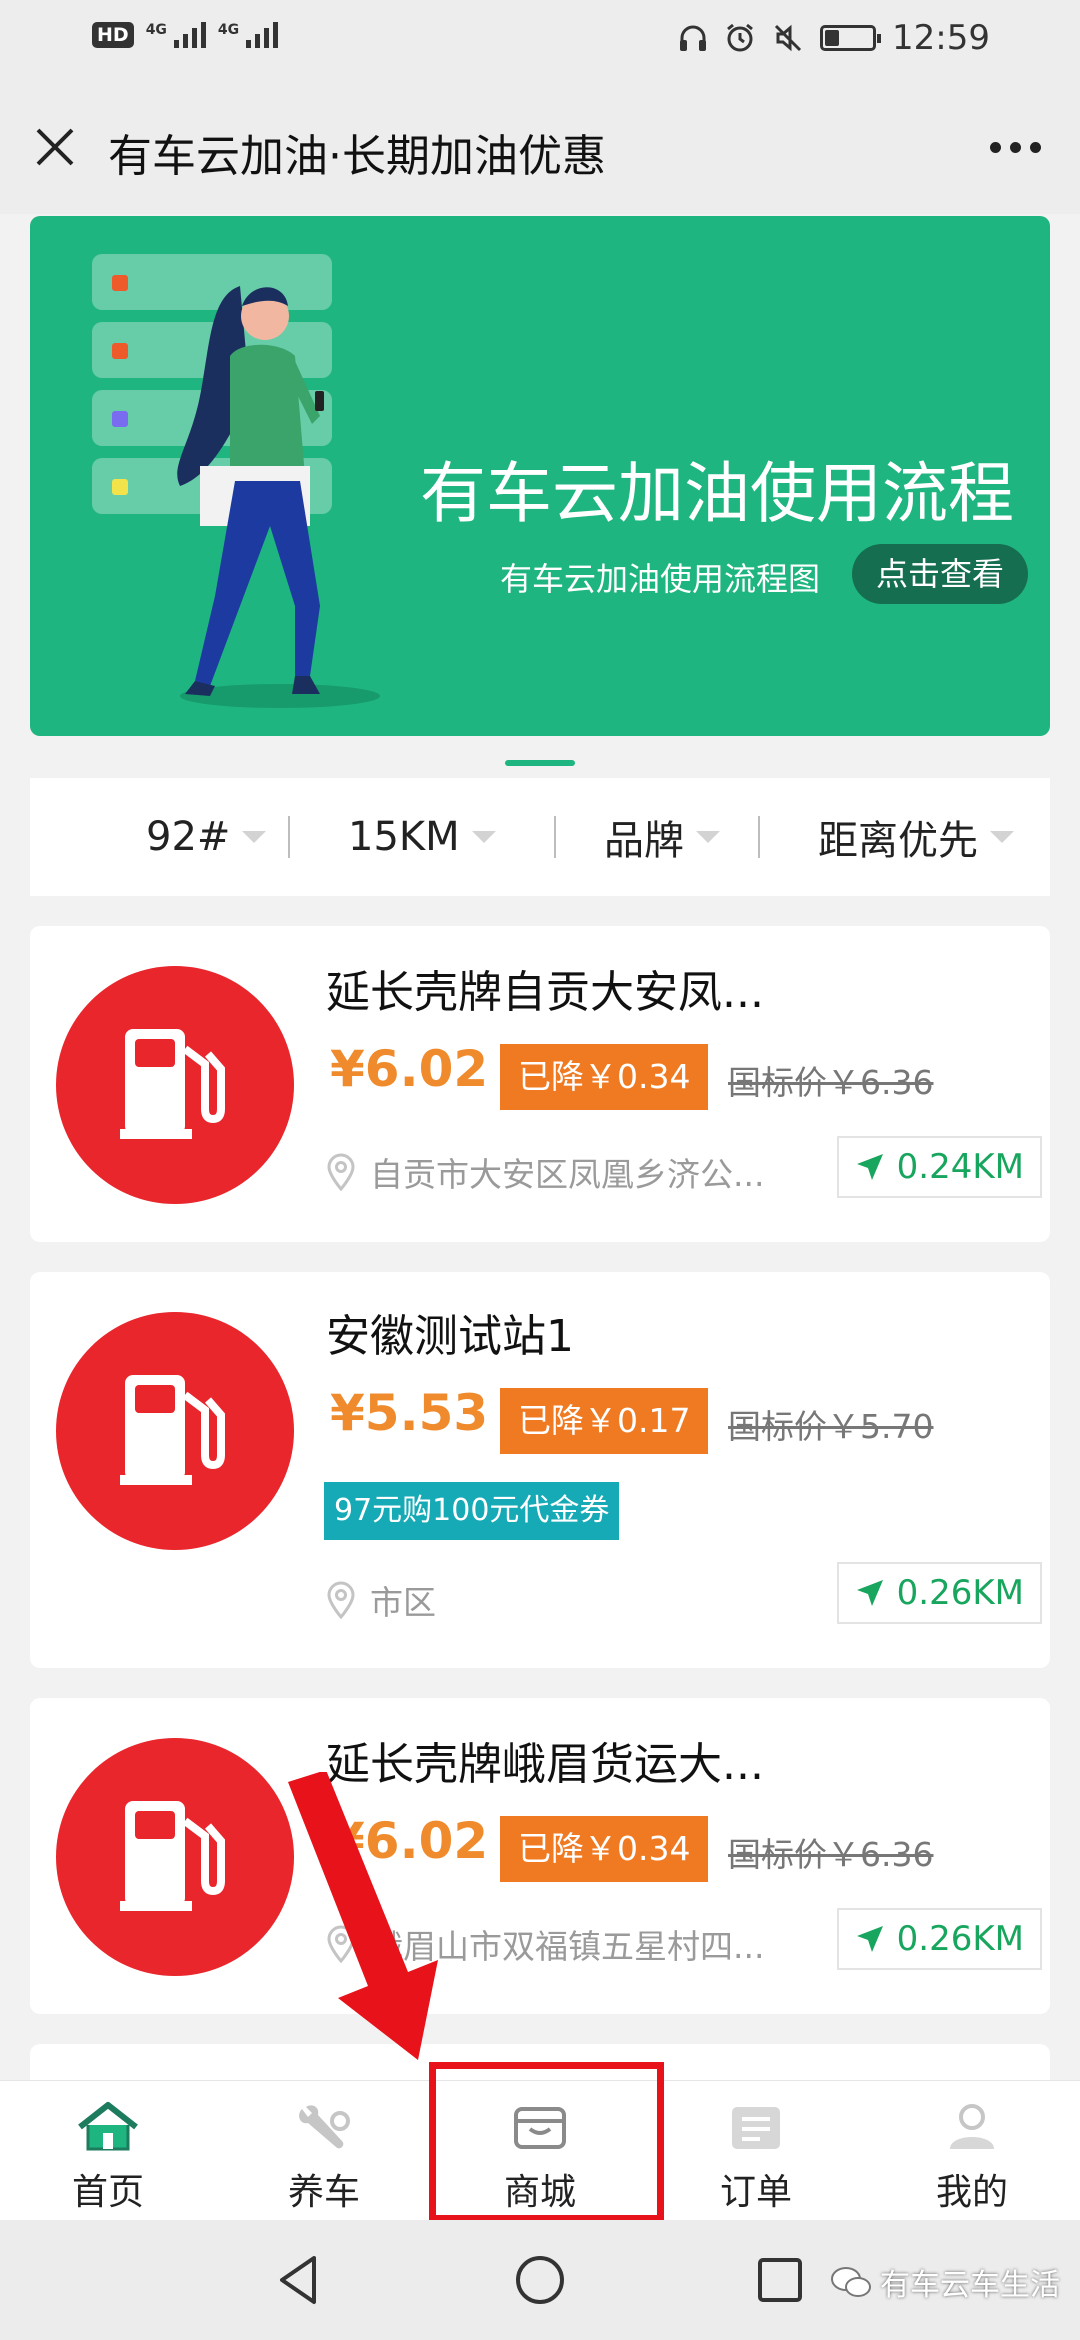  I want to click on coupon-badge: 97元购100元代金券, so click(472, 1511).